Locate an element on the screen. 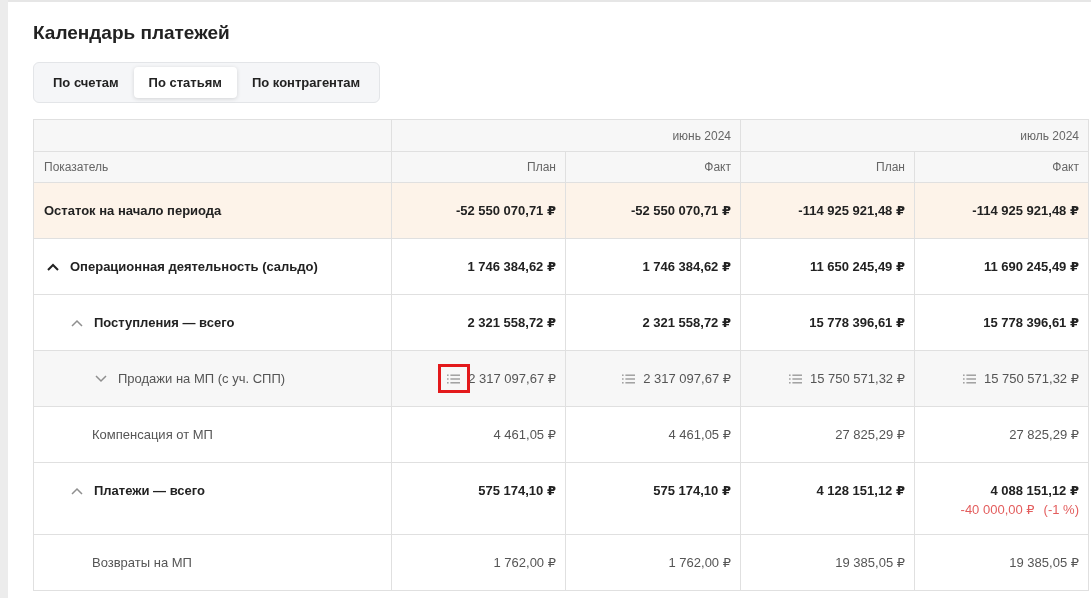 The height and width of the screenshot is (598, 1091). column-header: Показатель is located at coordinates (76, 167).